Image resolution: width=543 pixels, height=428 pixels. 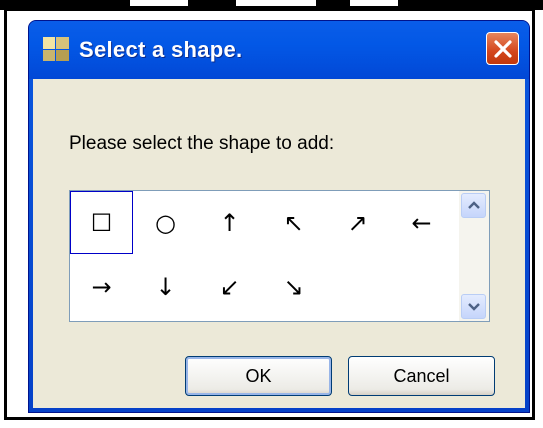 I want to click on scroll-down-button, so click(x=473, y=306).